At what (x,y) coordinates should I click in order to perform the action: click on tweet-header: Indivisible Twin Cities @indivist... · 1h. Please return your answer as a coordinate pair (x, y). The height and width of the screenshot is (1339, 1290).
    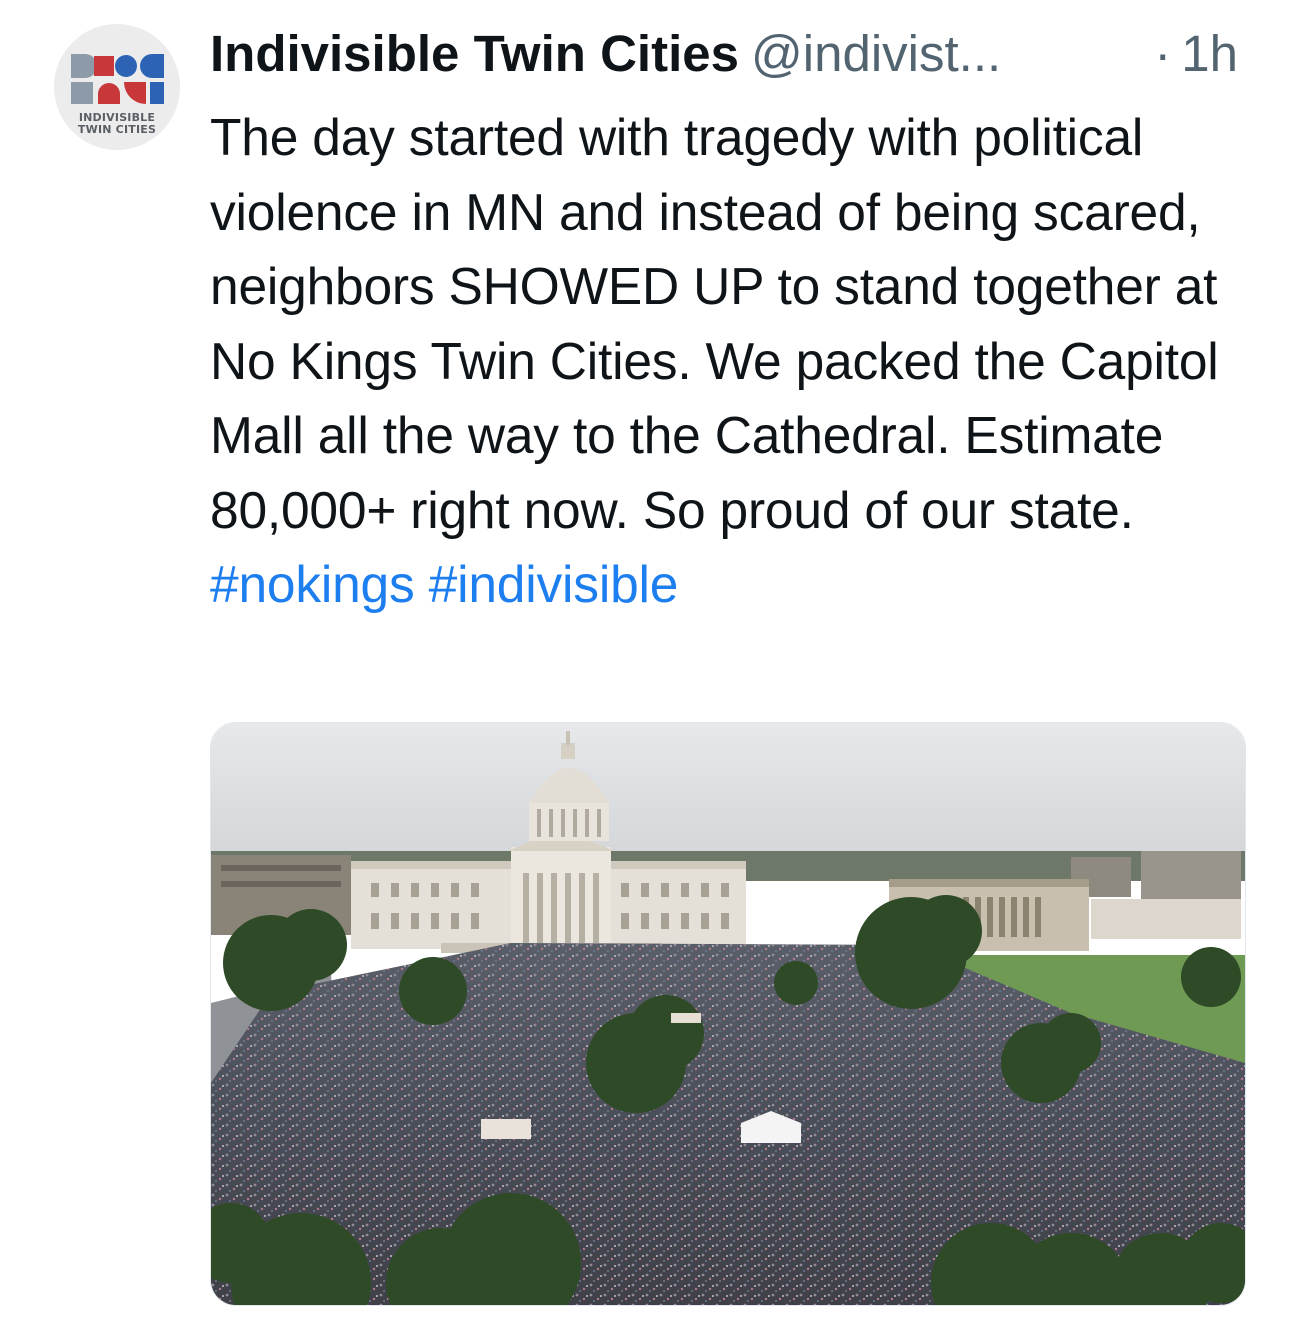
    Looking at the image, I should click on (735, 57).